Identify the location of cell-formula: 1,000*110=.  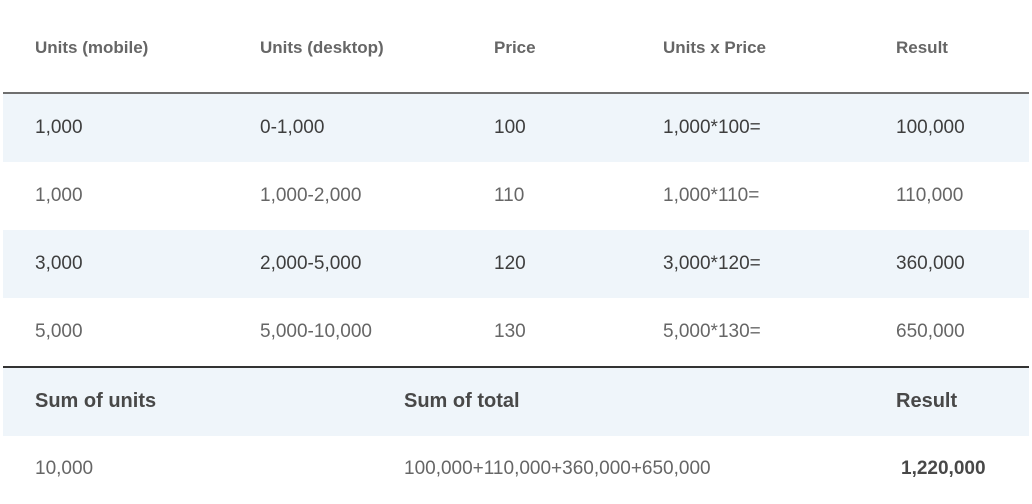
(711, 195).